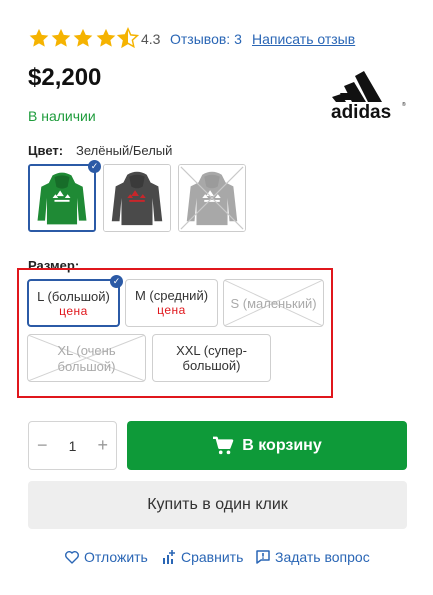 The height and width of the screenshot is (595, 433). Describe the element at coordinates (361, 111) in the screenshot. I see `svg-text: adidas` at that location.